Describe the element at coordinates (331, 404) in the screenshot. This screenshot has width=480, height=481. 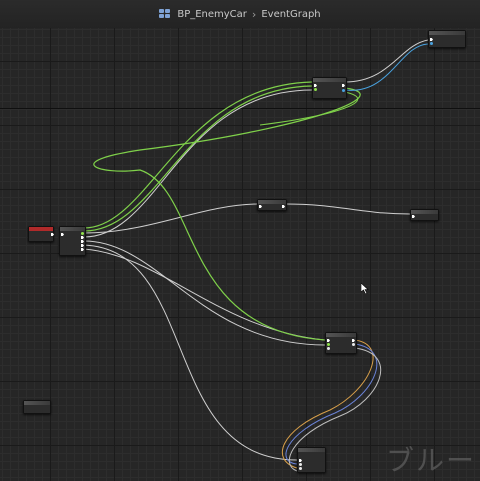
I see `wire-loop-blue` at that location.